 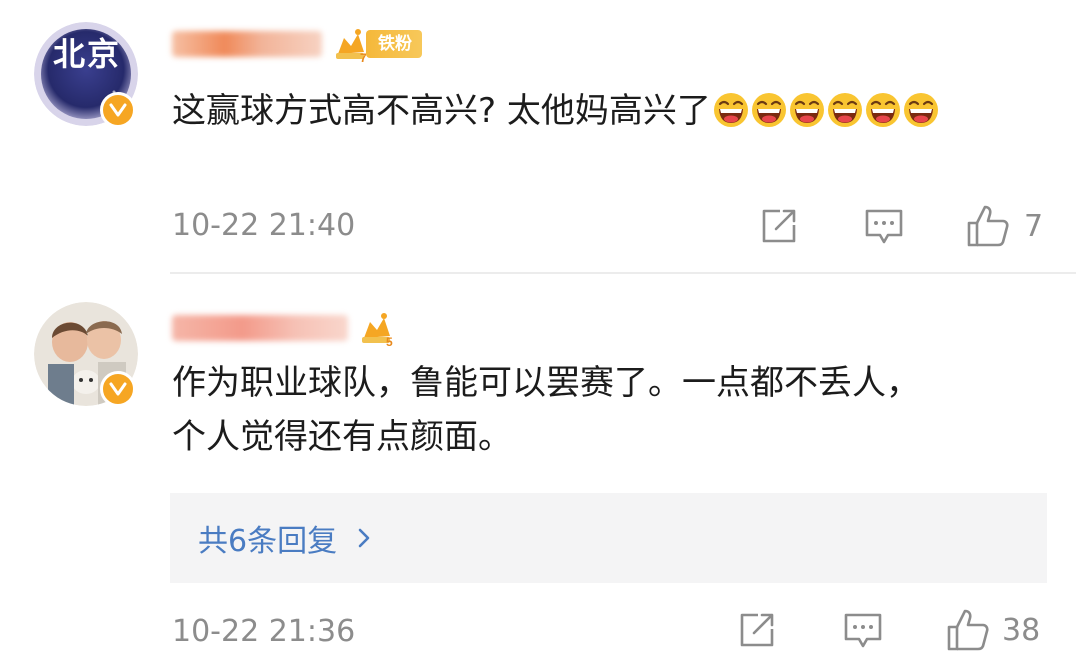 What do you see at coordinates (364, 538) in the screenshot?
I see `chevron-right-icon` at bounding box center [364, 538].